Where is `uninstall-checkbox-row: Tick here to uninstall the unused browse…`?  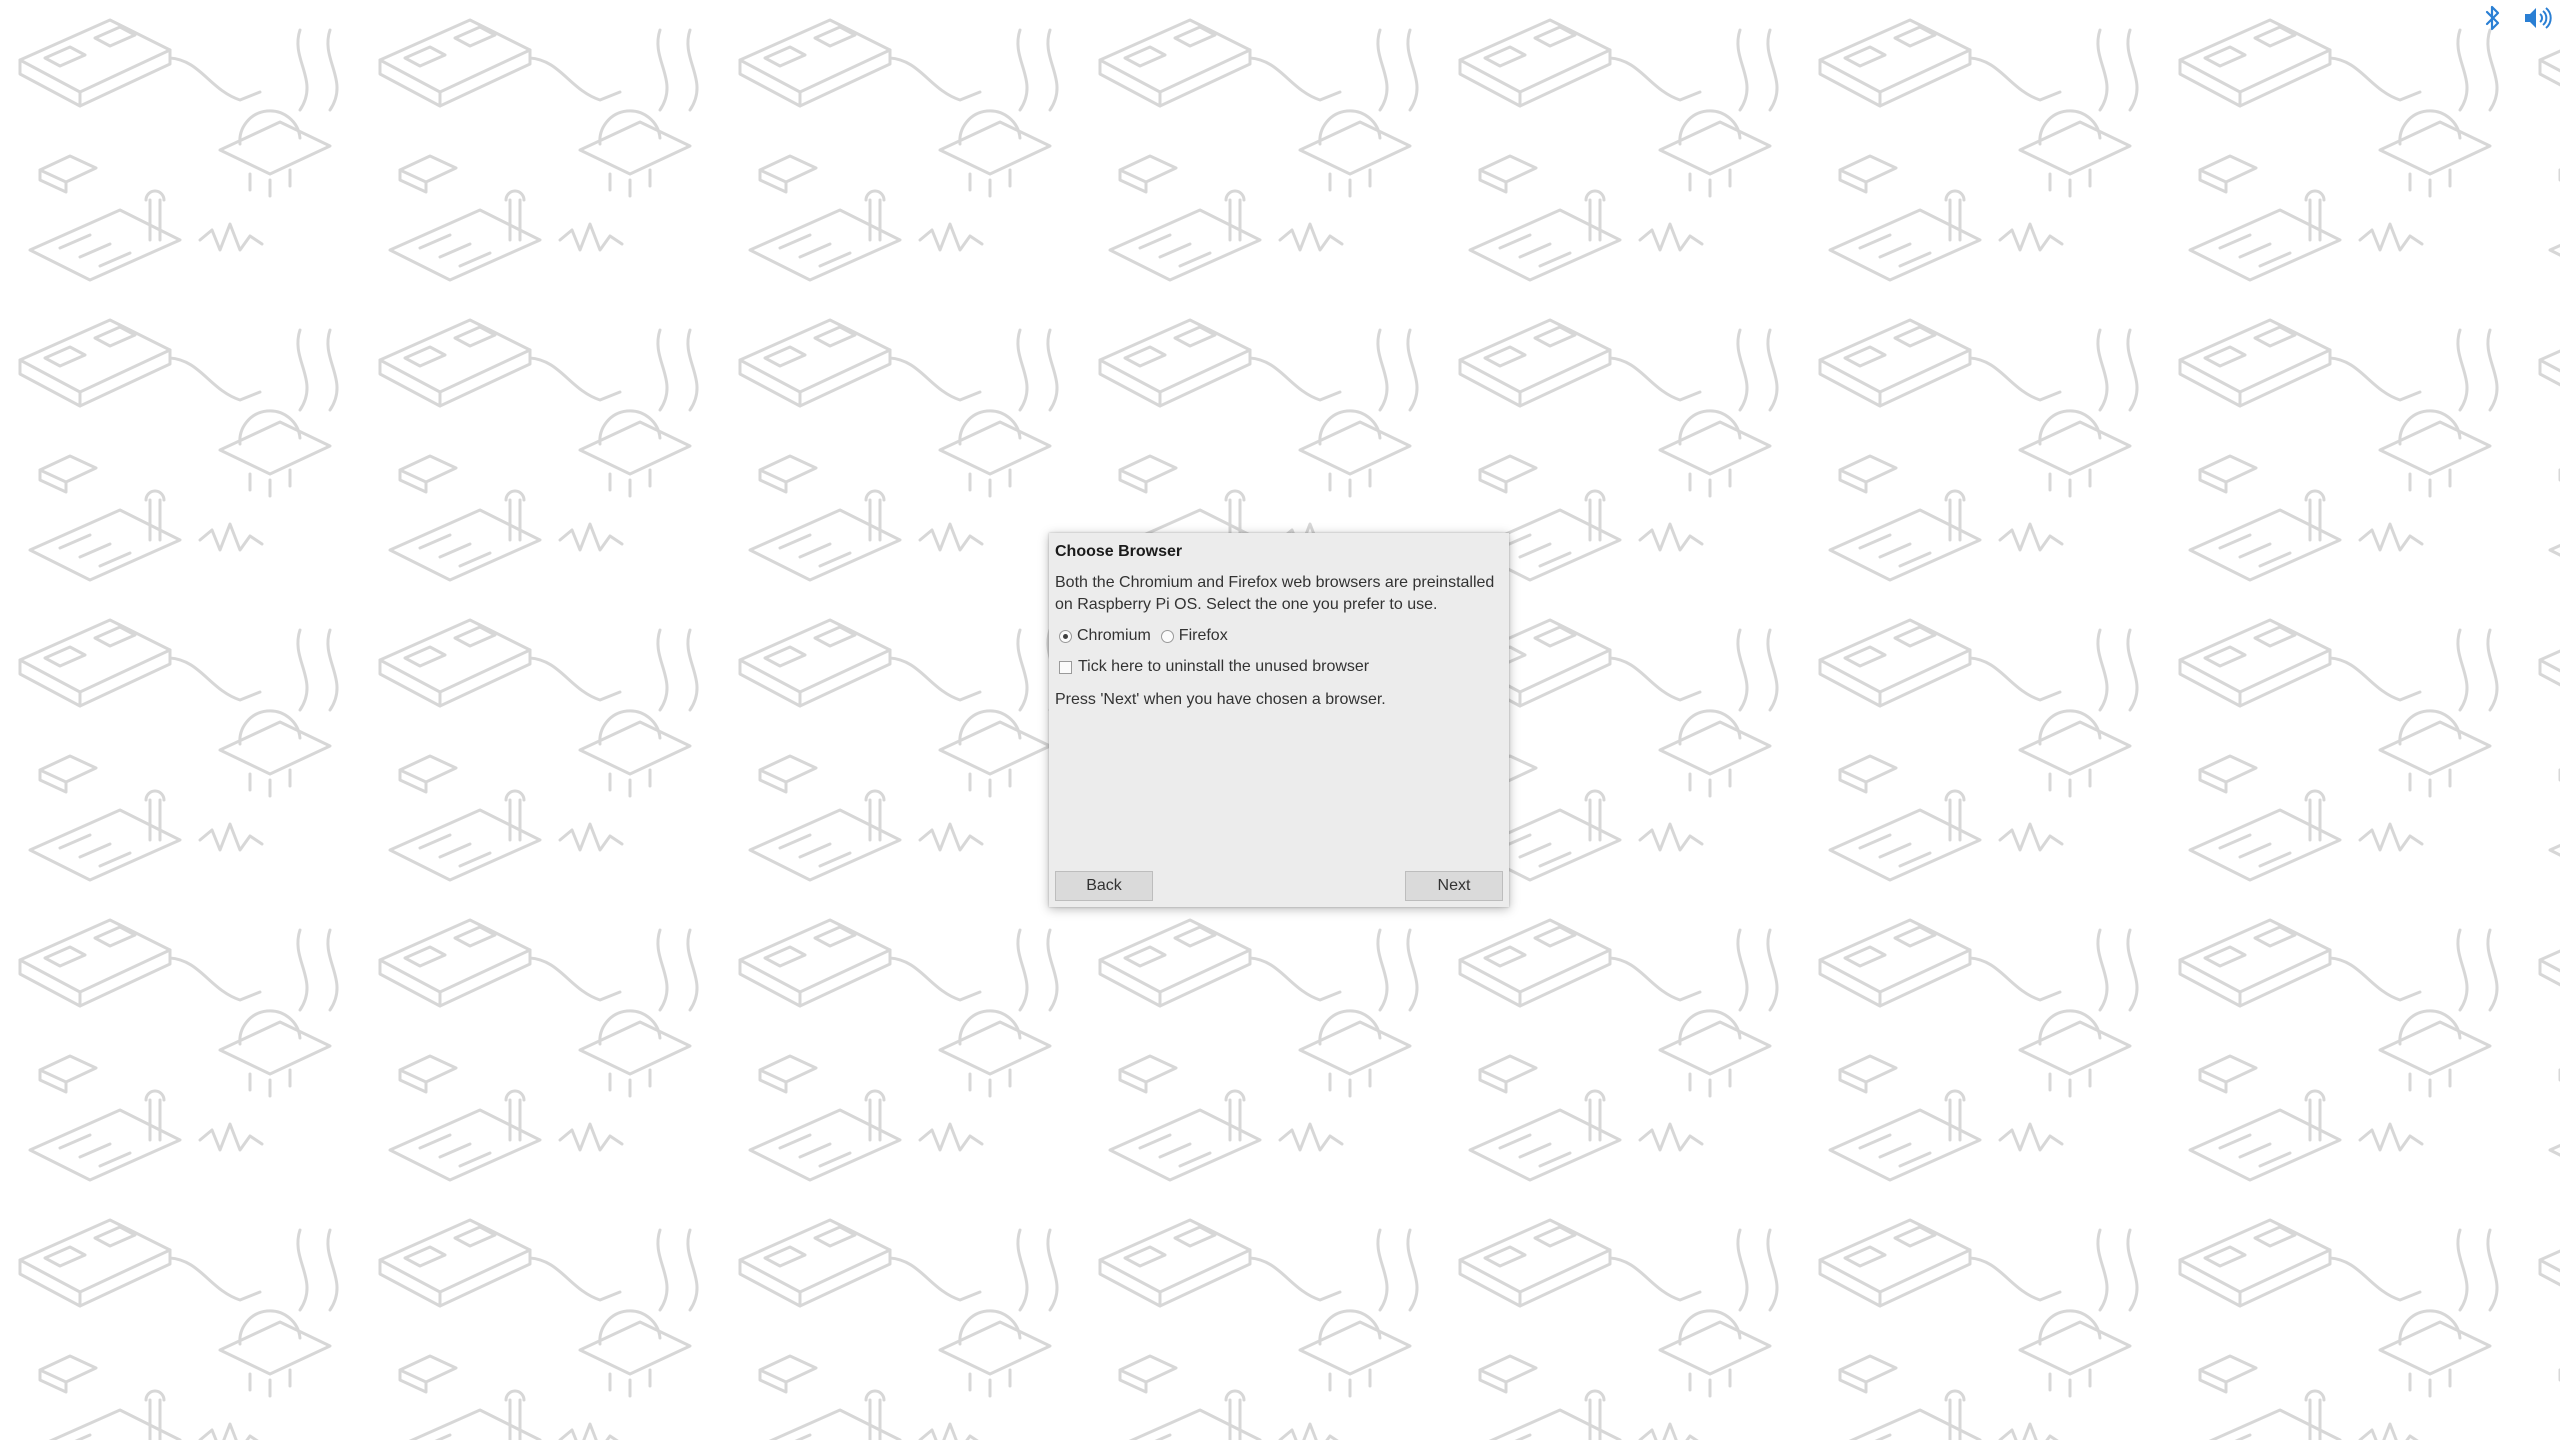
uninstall-checkbox-row: Tick here to uninstall the unused browse… is located at coordinates (1279, 667).